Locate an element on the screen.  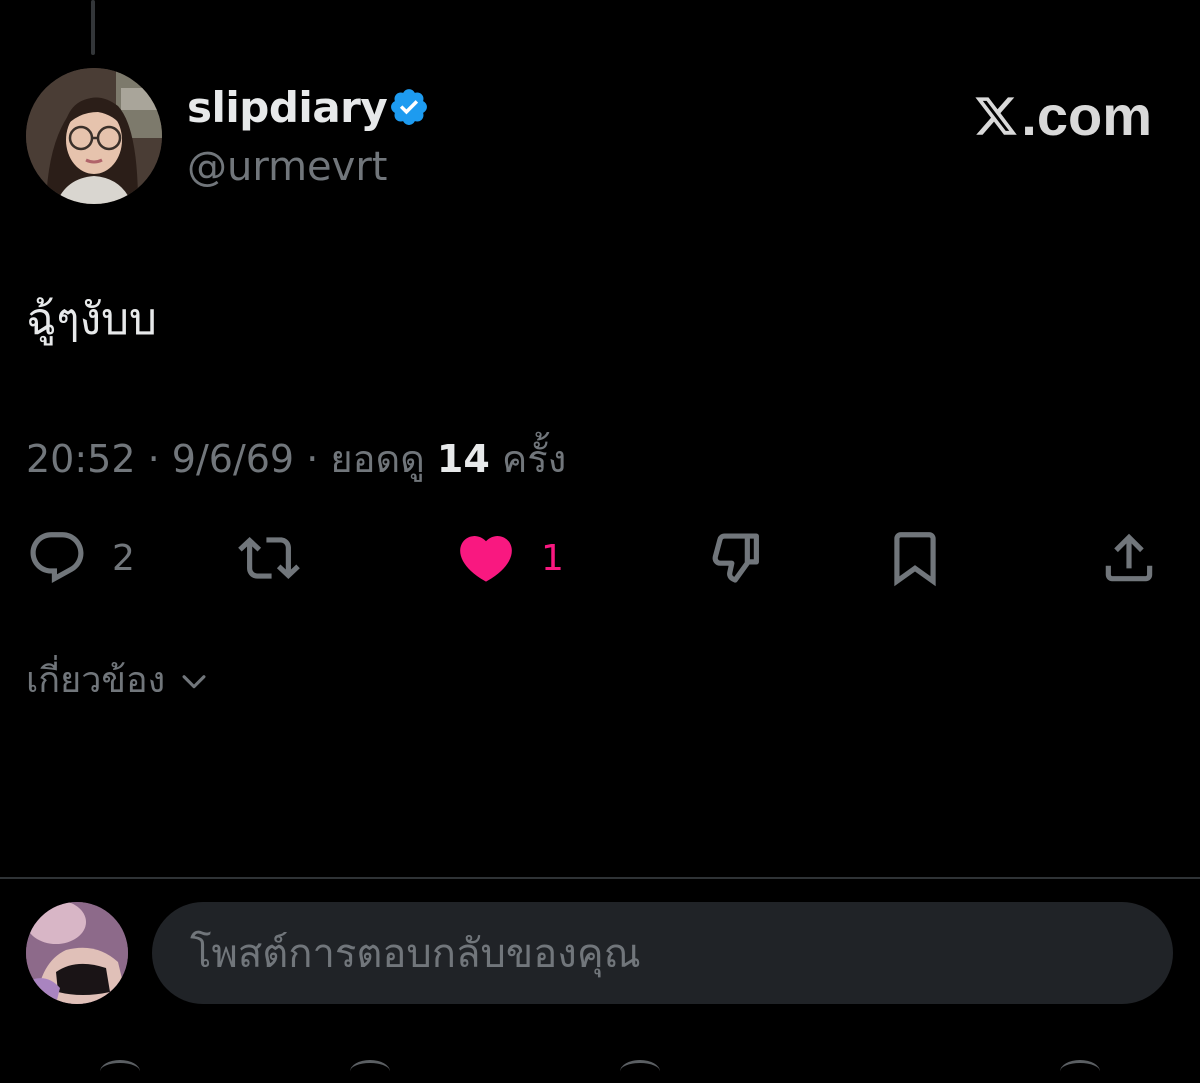
tweet-time: 20:52 is located at coordinates (81, 459).